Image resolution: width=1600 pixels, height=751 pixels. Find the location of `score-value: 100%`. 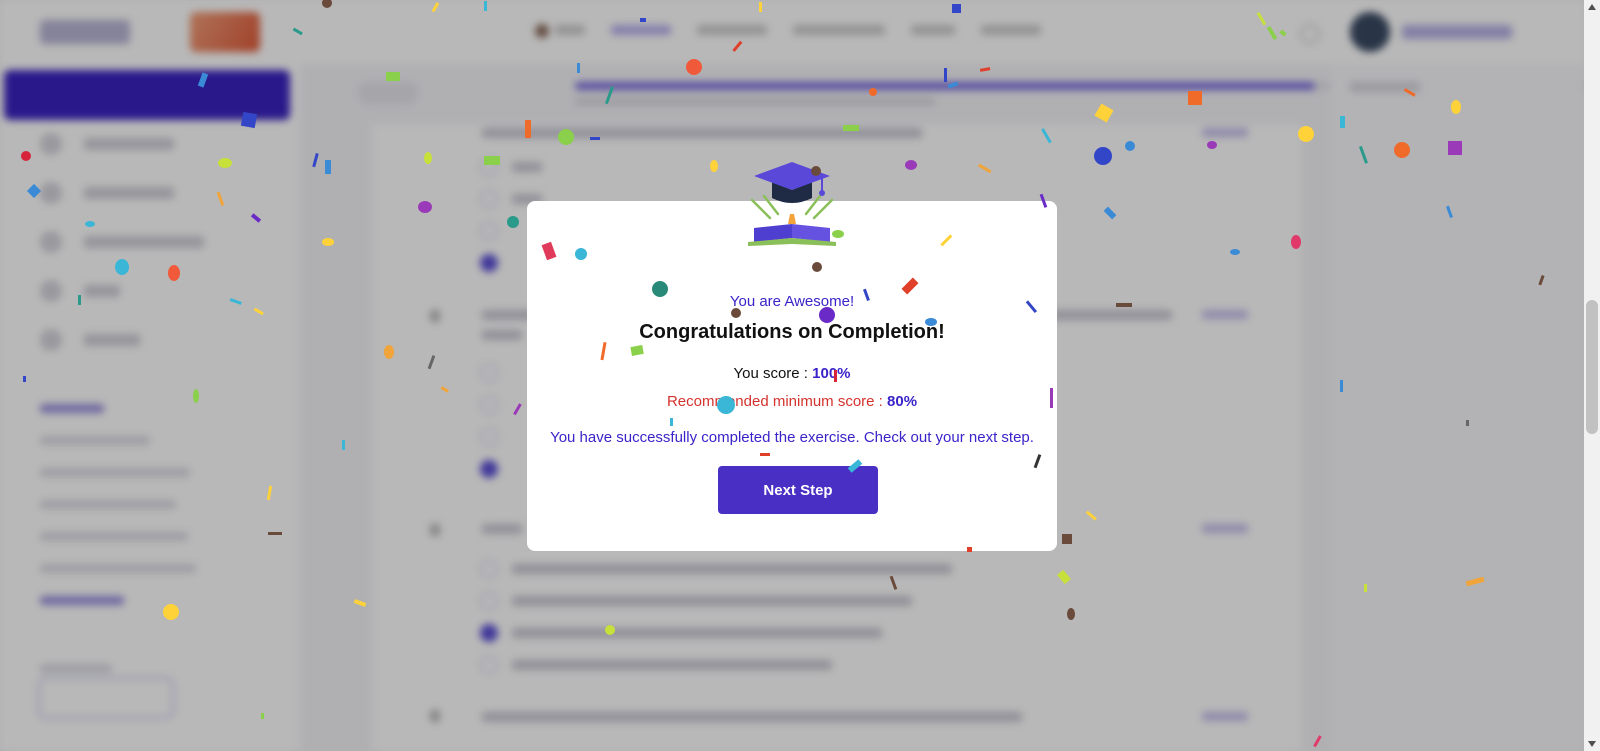

score-value: 100% is located at coordinates (831, 373).